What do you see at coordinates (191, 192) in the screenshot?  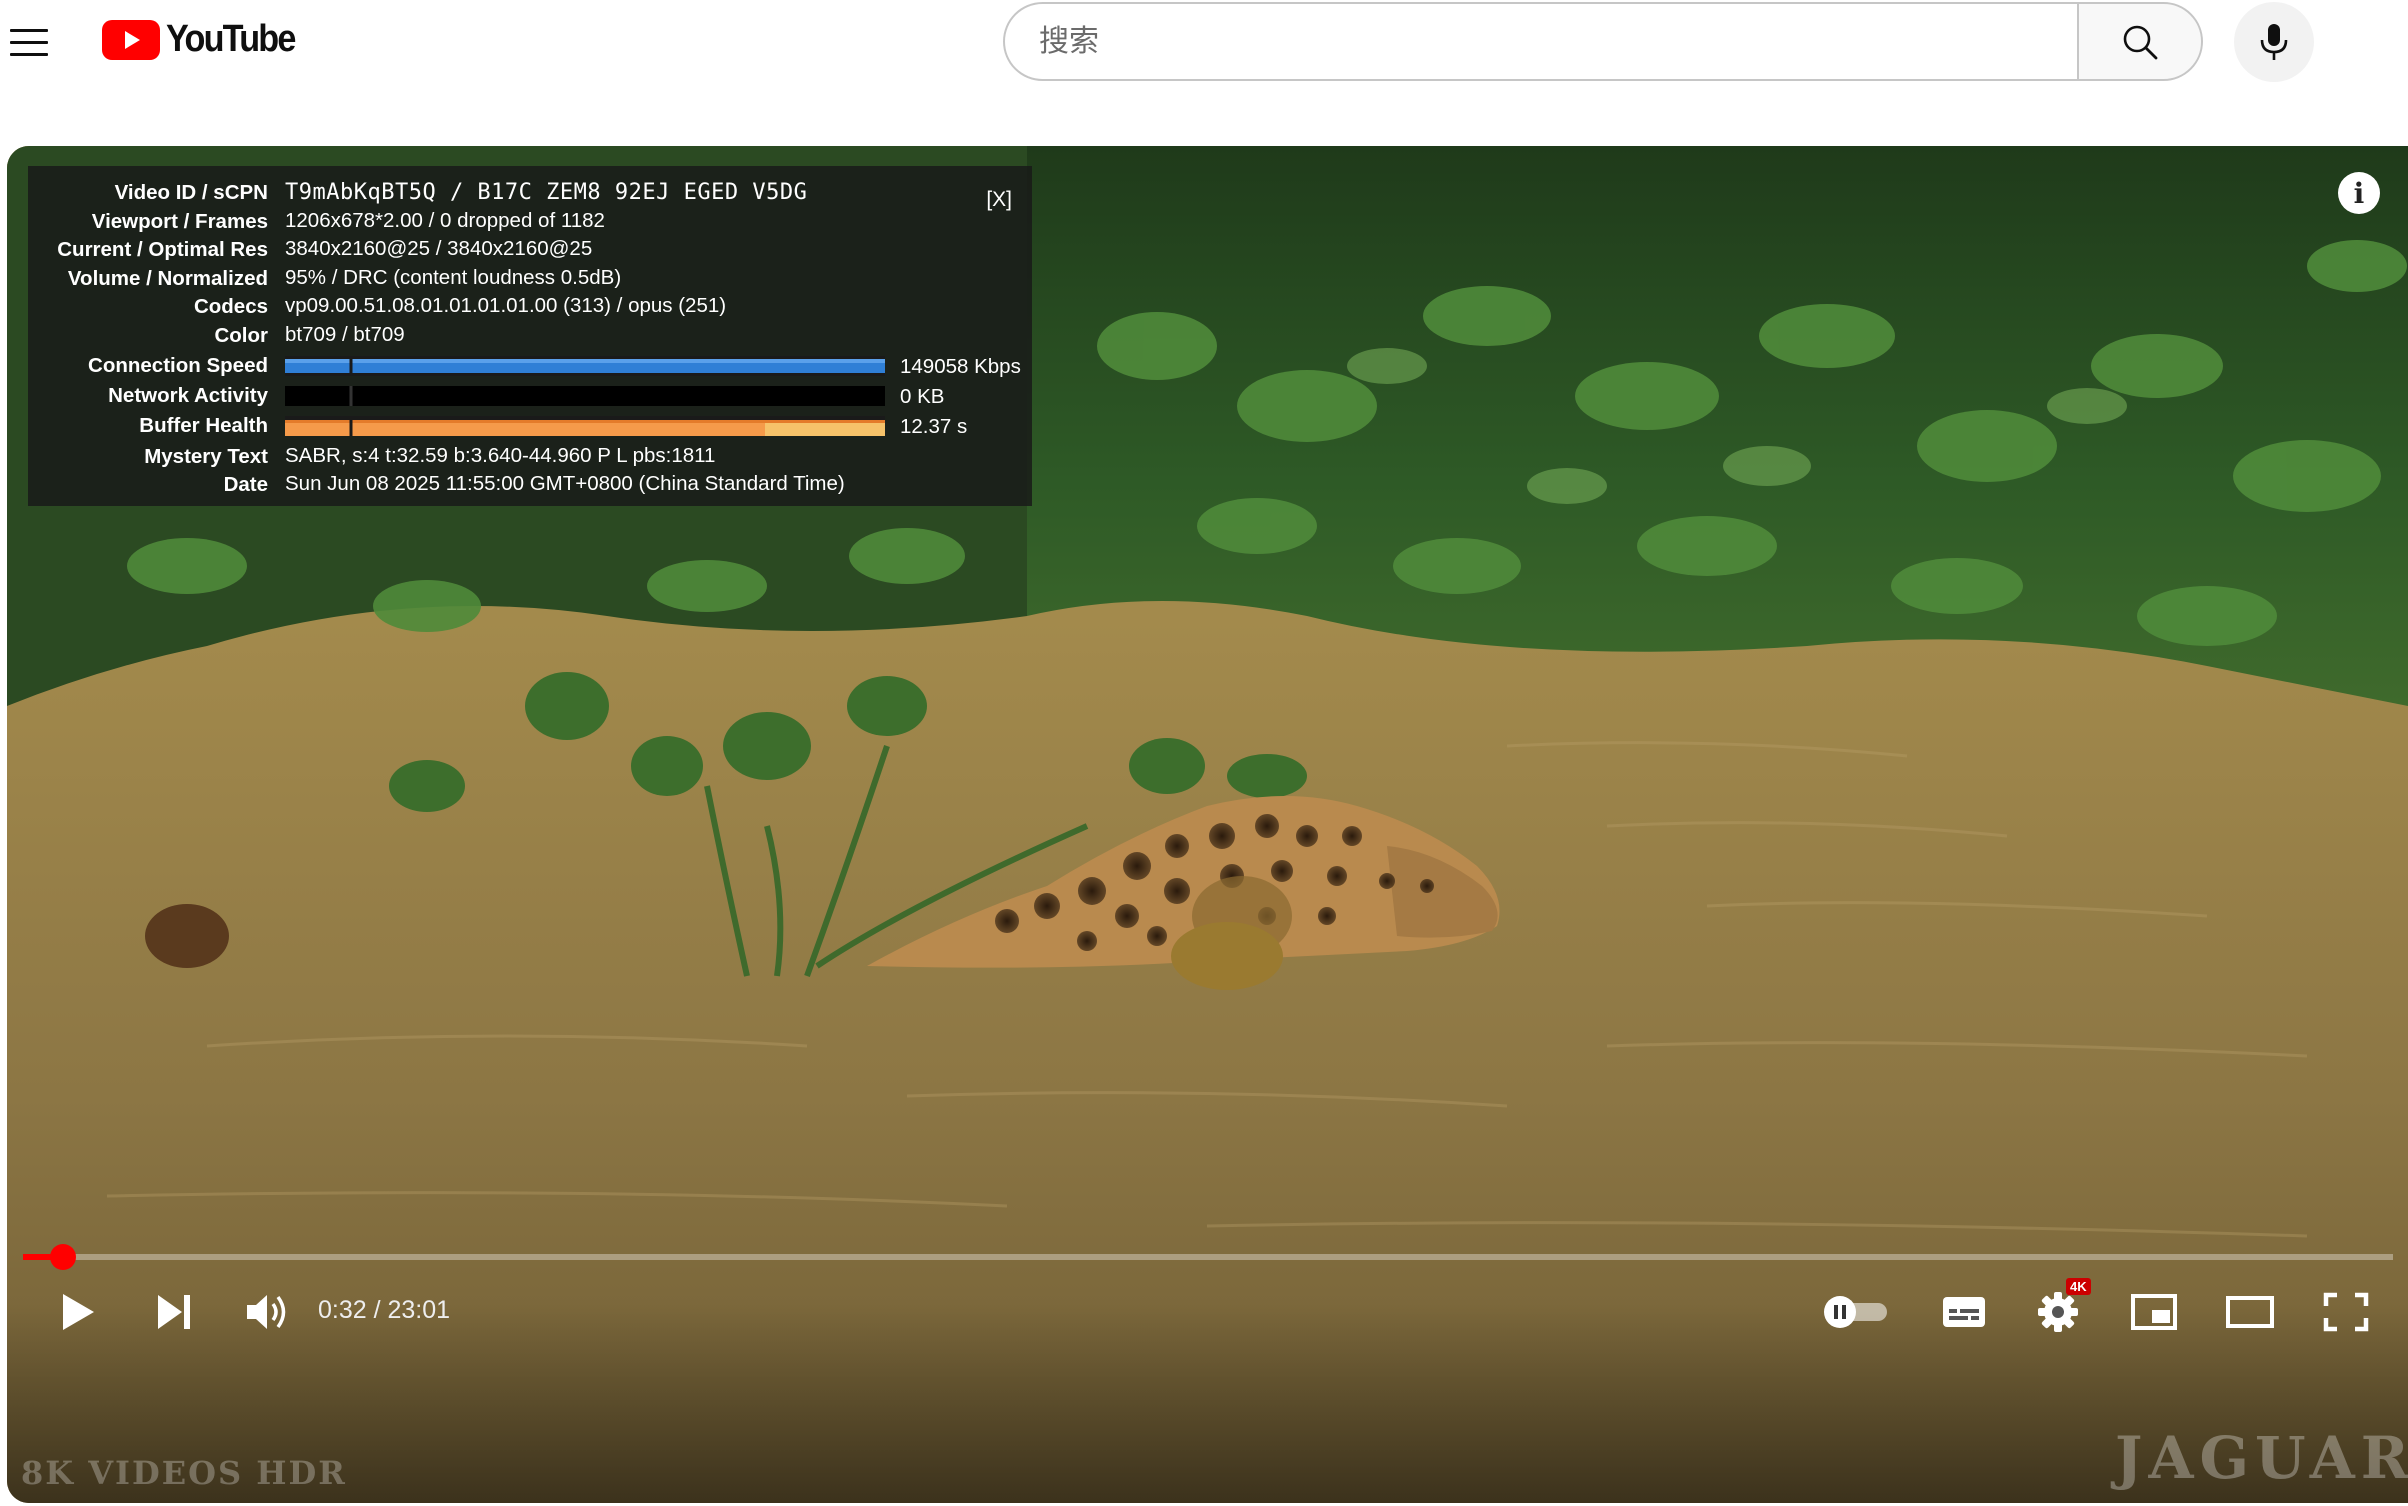 I see `stat-label: Video ID / sCPN` at bounding box center [191, 192].